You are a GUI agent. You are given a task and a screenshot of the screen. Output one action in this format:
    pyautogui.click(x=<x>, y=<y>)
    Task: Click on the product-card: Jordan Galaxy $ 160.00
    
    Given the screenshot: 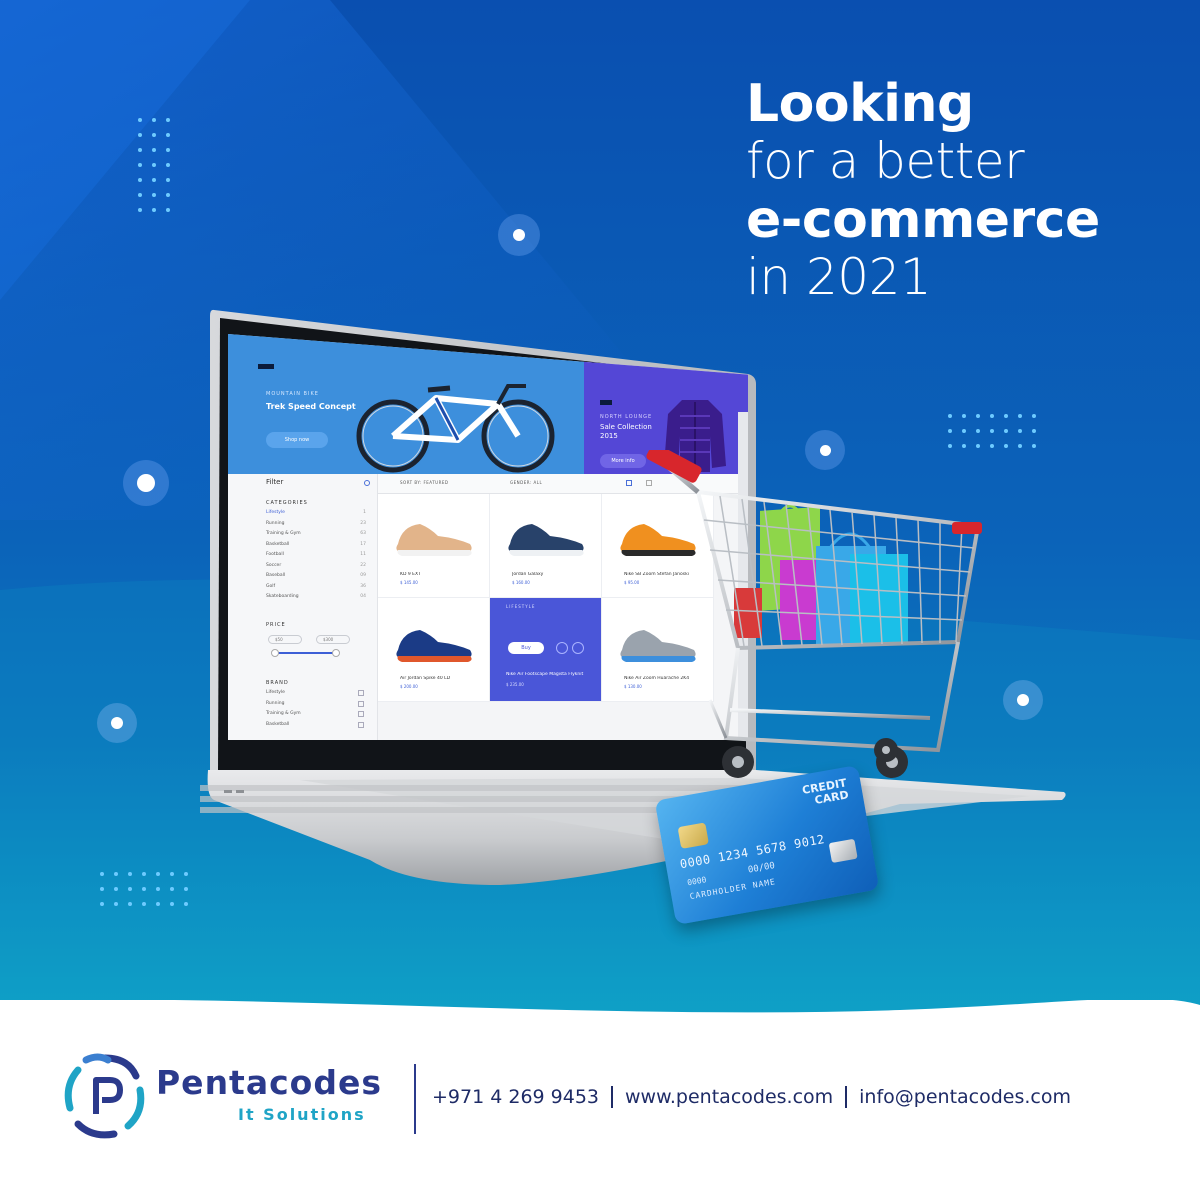 What is the action you would take?
    pyautogui.click(x=546, y=546)
    